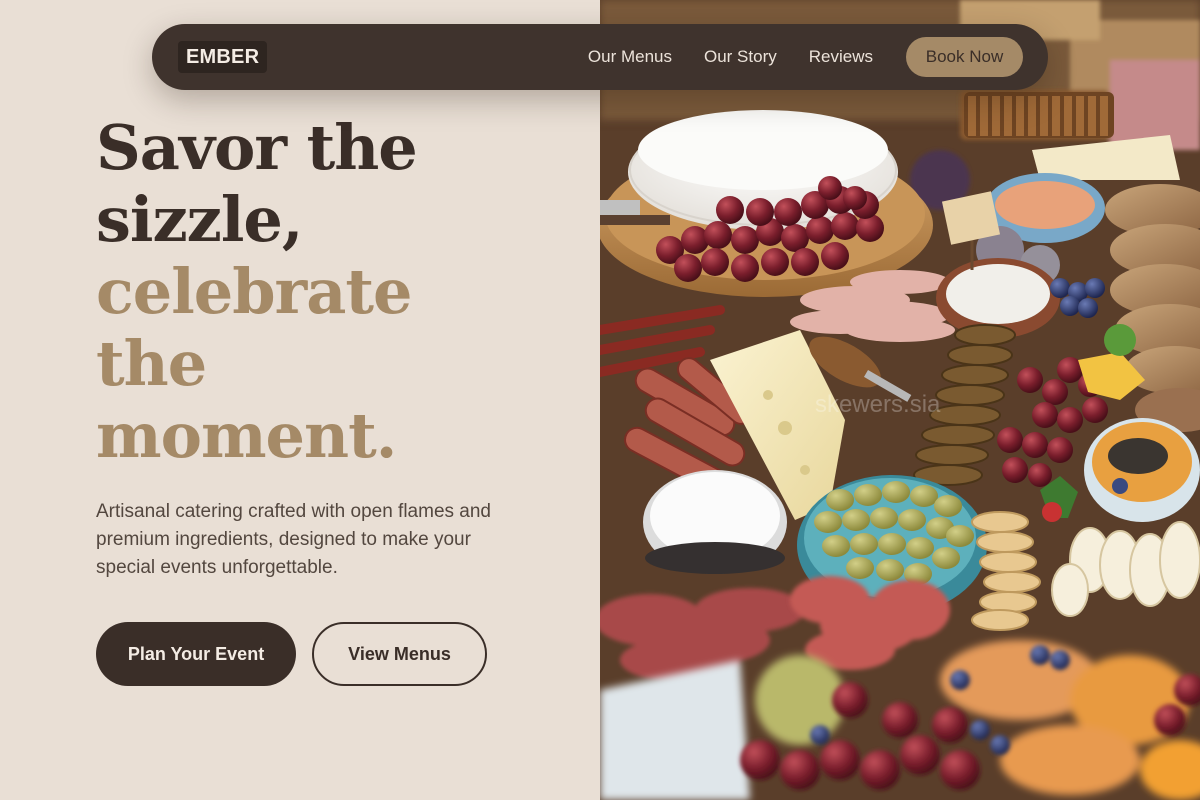 This screenshot has height=800, width=1200. Describe the element at coordinates (715, 522) in the screenshot. I see `white-dip-cup` at that location.